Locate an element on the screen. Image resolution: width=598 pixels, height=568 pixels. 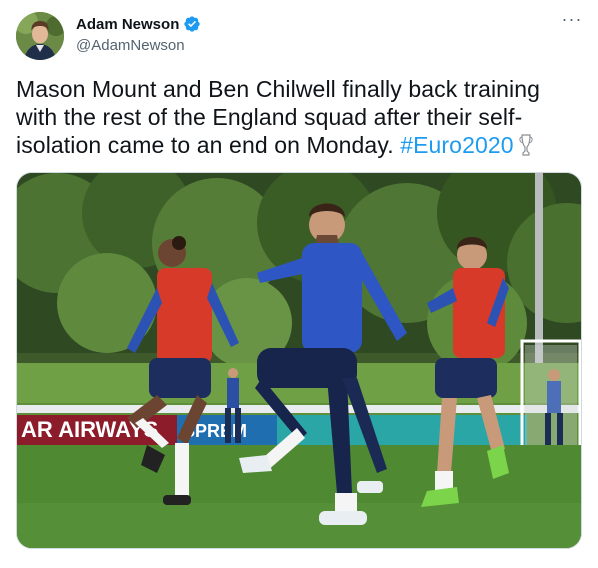
more-options-button: ··· is located at coordinates (572, 21).